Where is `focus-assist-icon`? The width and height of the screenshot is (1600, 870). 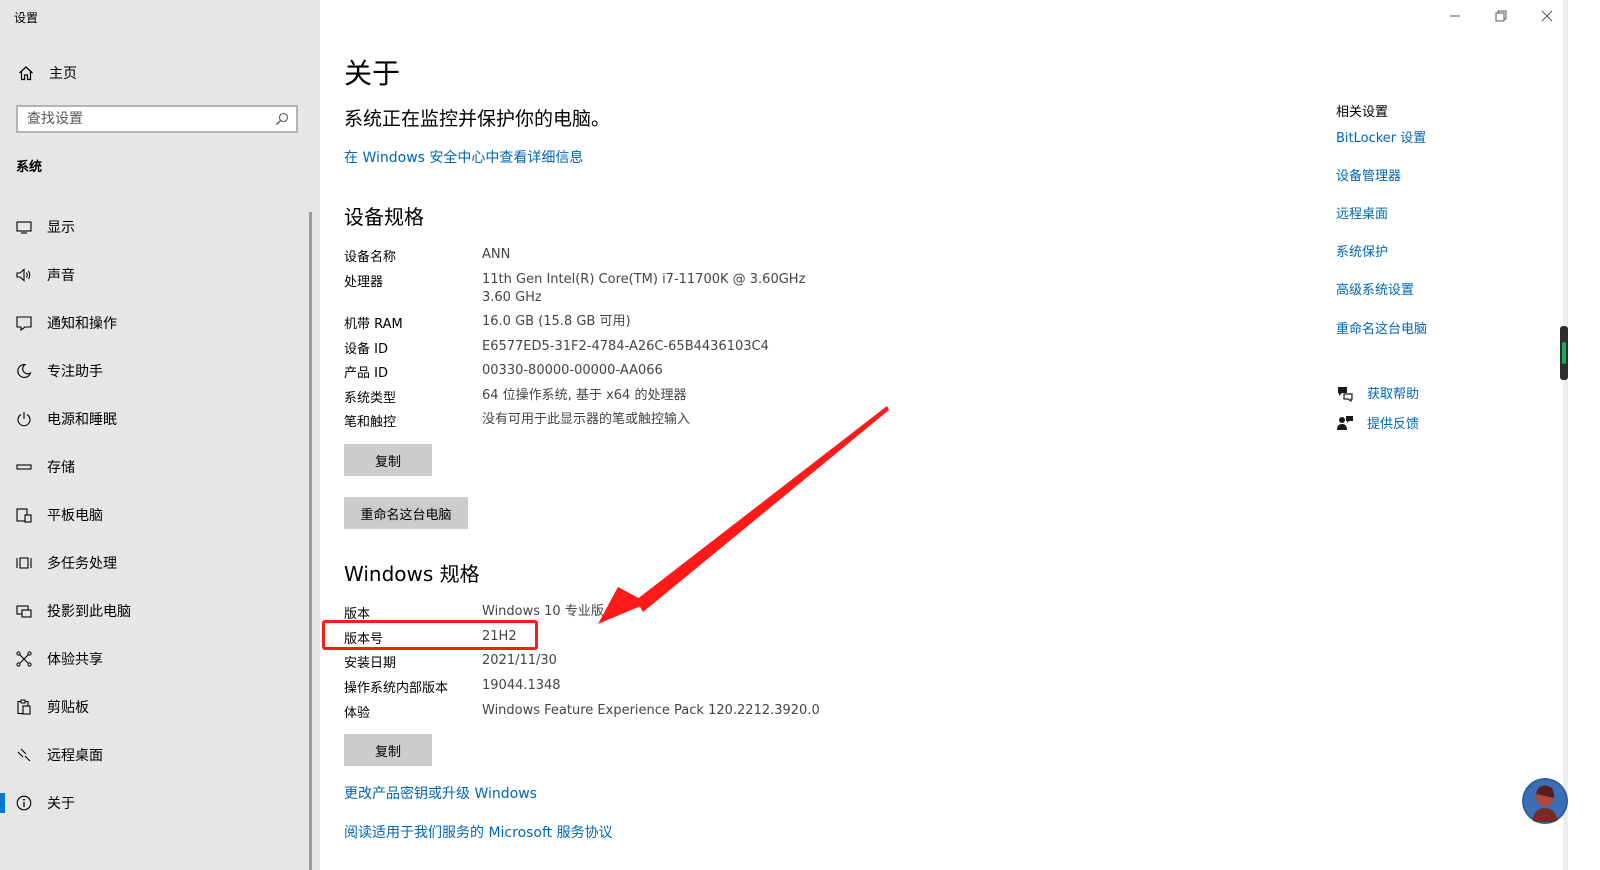 focus-assist-icon is located at coordinates (24, 371).